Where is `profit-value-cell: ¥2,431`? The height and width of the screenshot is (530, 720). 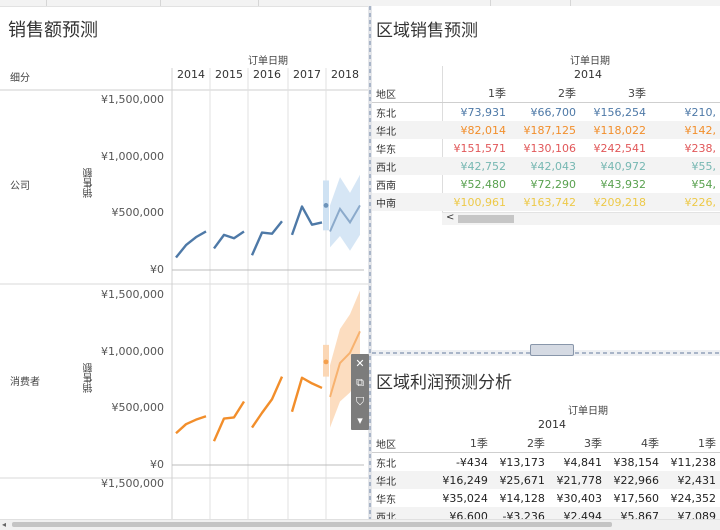
profit-value-cell: ¥2,431 is located at coordinates (691, 480).